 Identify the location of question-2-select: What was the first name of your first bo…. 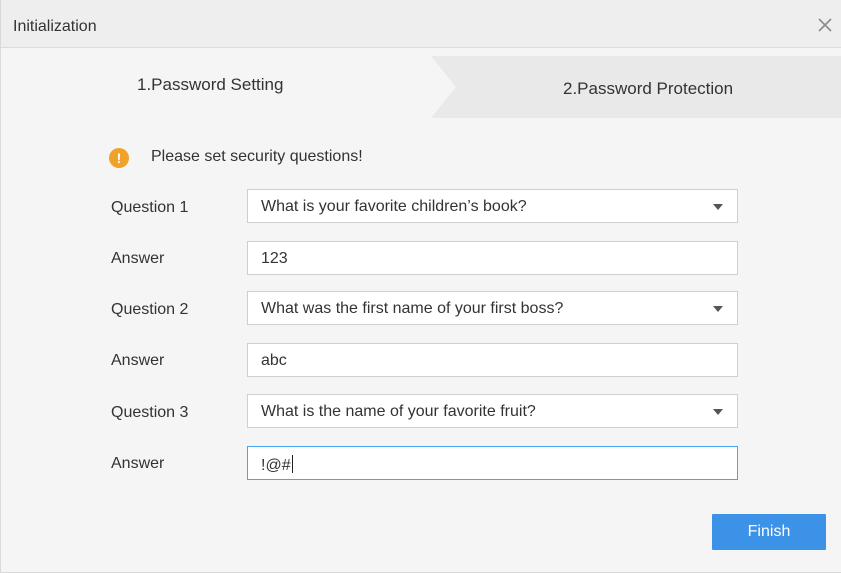
(492, 308).